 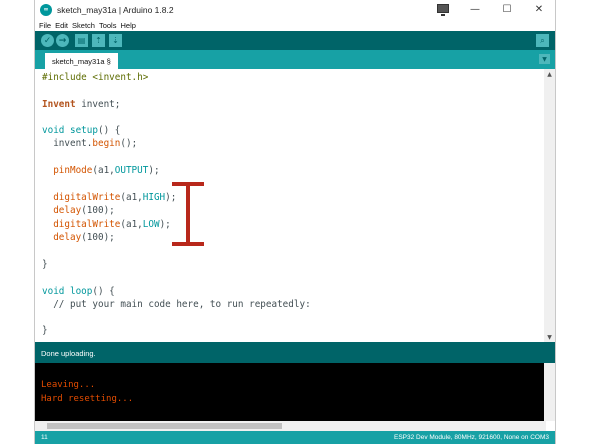 What do you see at coordinates (443, 9) in the screenshot?
I see `display-icon` at bounding box center [443, 9].